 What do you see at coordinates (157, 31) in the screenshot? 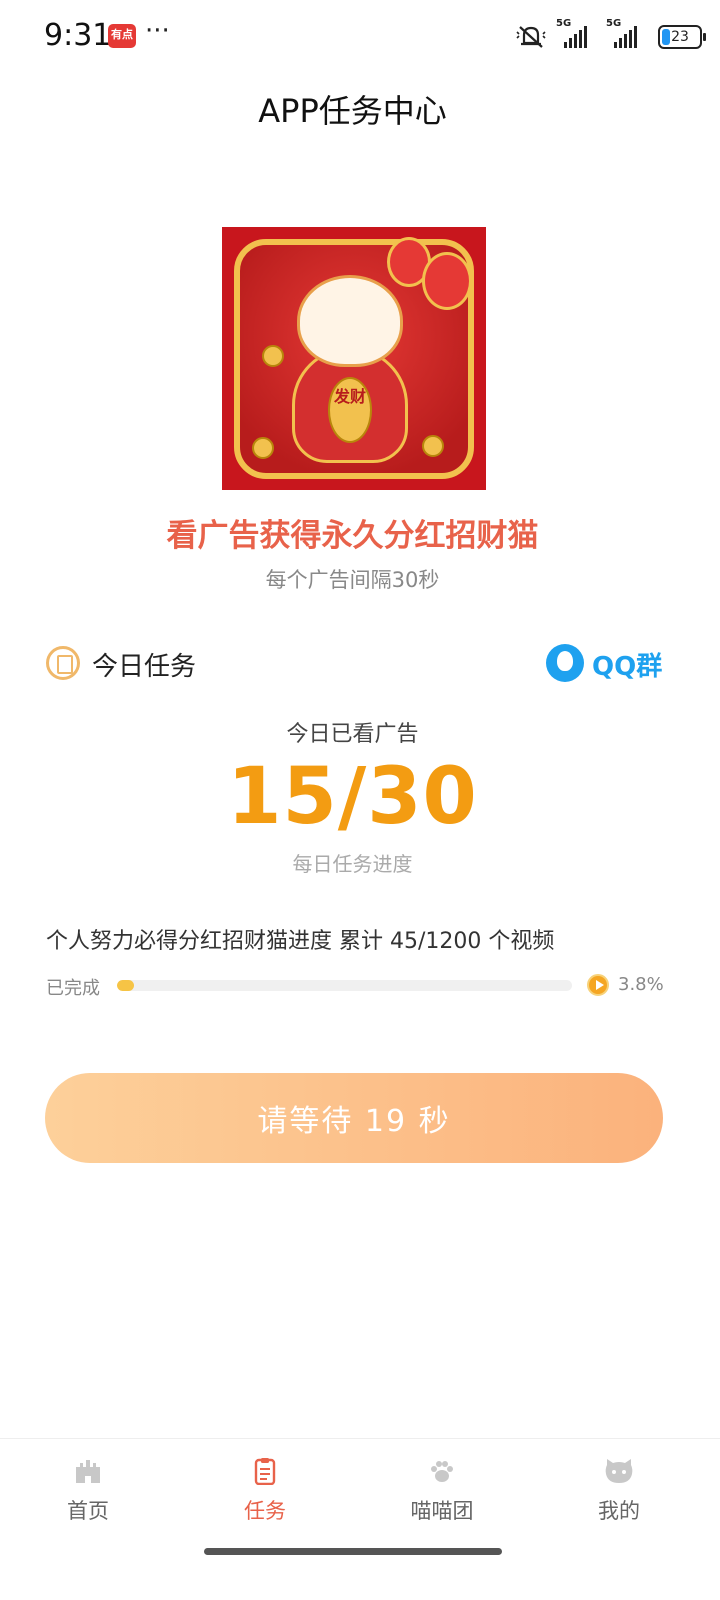
I see `more-notifications-icon: ···` at bounding box center [157, 31].